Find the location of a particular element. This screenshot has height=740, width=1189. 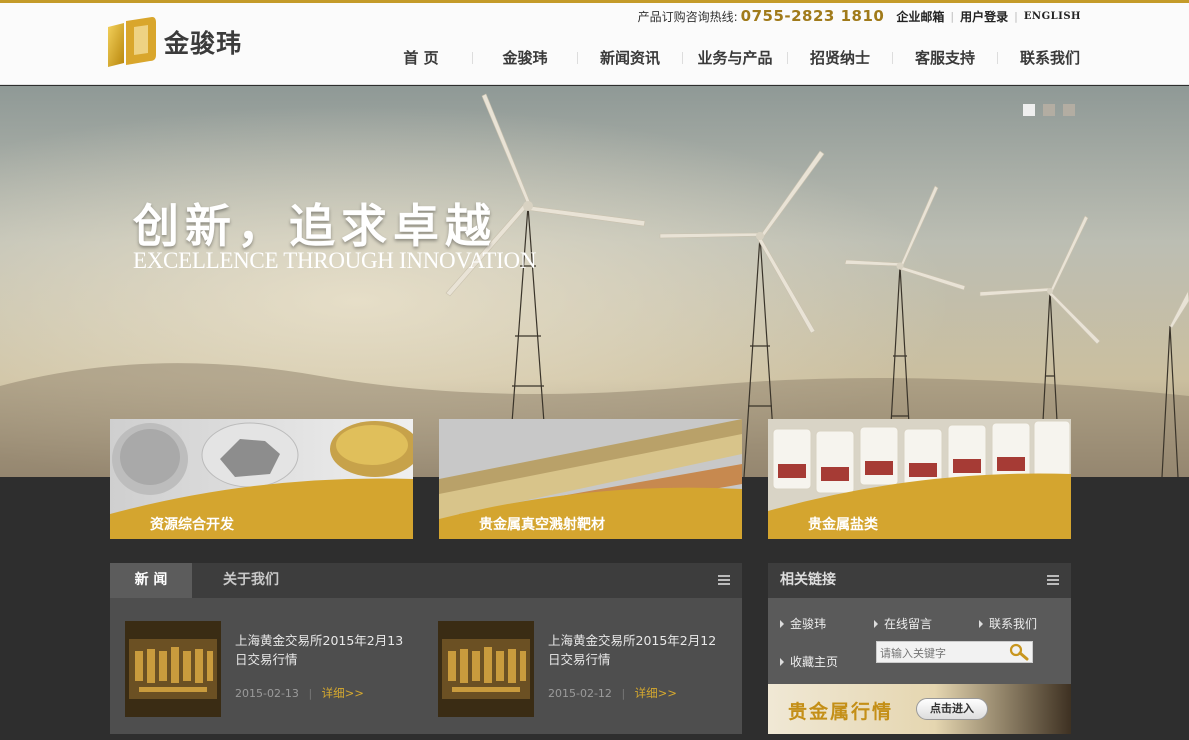

main-nav: 首 页 金骏玮 新闻资讯 业务与产品 招贤纳士 客服支持 联系我们 is located at coordinates (741, 57).